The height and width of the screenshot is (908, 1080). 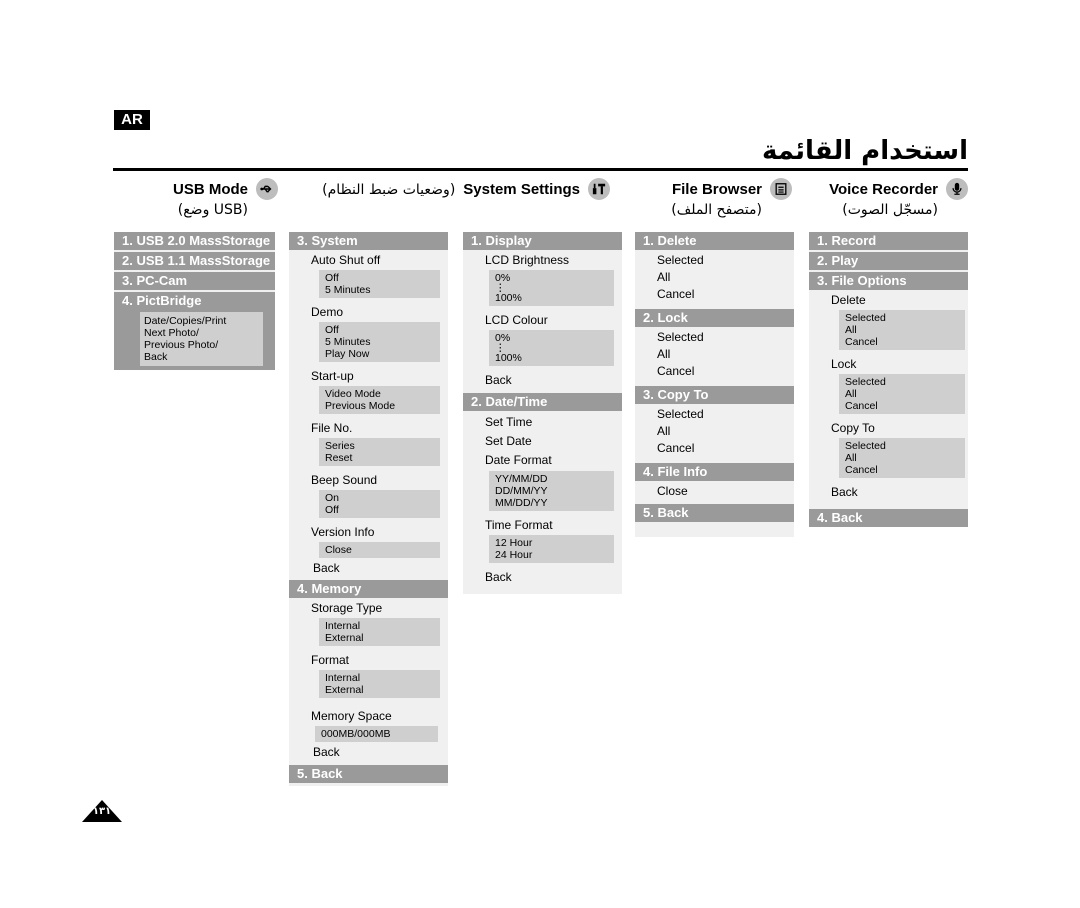 I want to click on play-header: 2. Play, so click(x=888, y=262).